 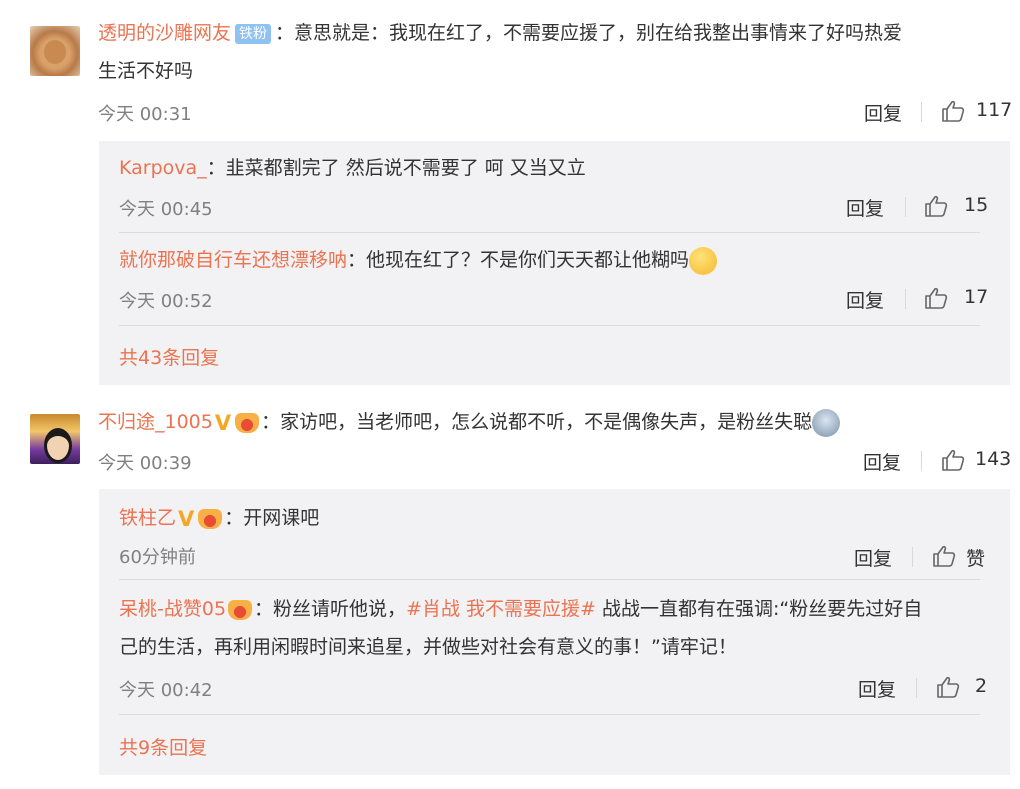 I want to click on reply-text-suffix: 战战一直都有在强调:“粉丝要先过好自, so click(x=759, y=609).